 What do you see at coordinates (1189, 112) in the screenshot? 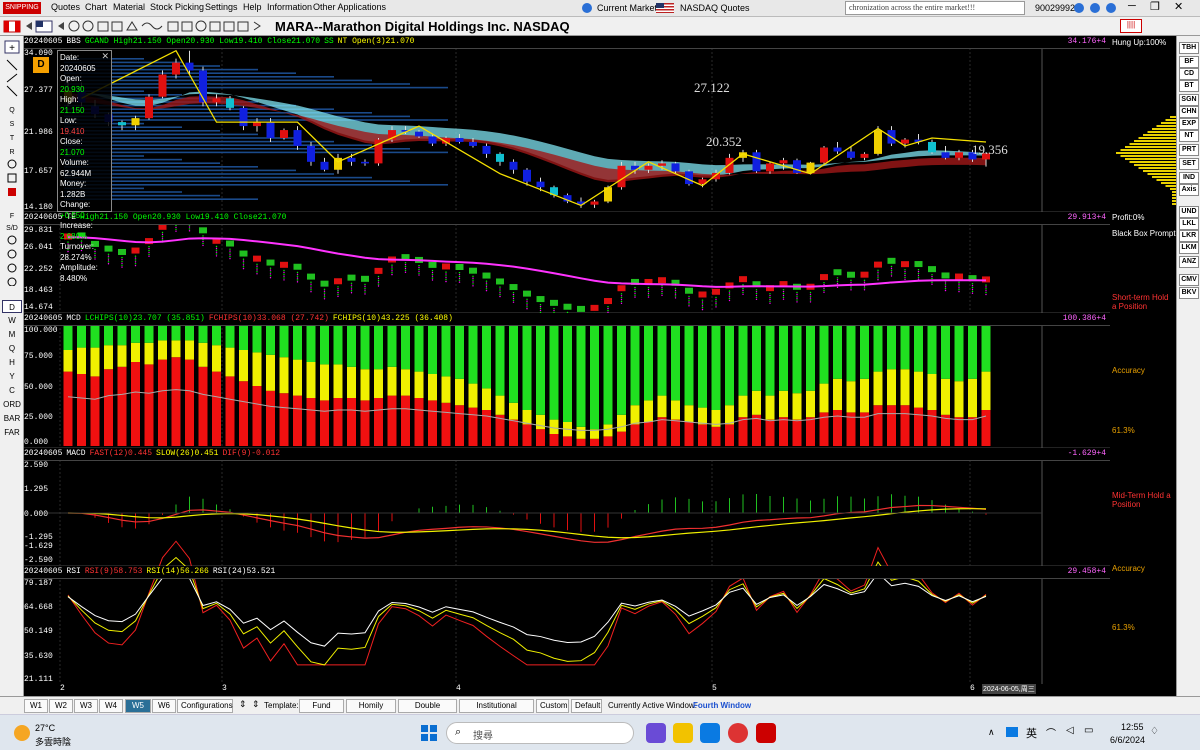
I see `right-button-chn: CHN` at bounding box center [1189, 112].